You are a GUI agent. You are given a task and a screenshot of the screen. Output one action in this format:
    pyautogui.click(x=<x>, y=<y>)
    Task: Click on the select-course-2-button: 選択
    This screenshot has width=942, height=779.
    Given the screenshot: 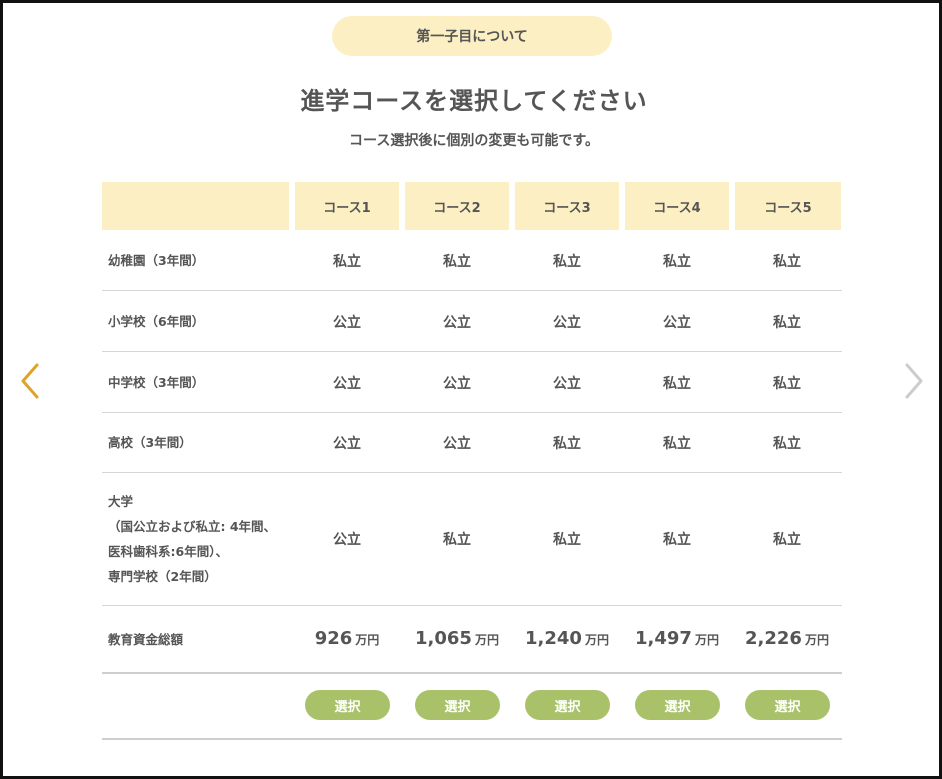 What is the action you would take?
    pyautogui.click(x=457, y=705)
    